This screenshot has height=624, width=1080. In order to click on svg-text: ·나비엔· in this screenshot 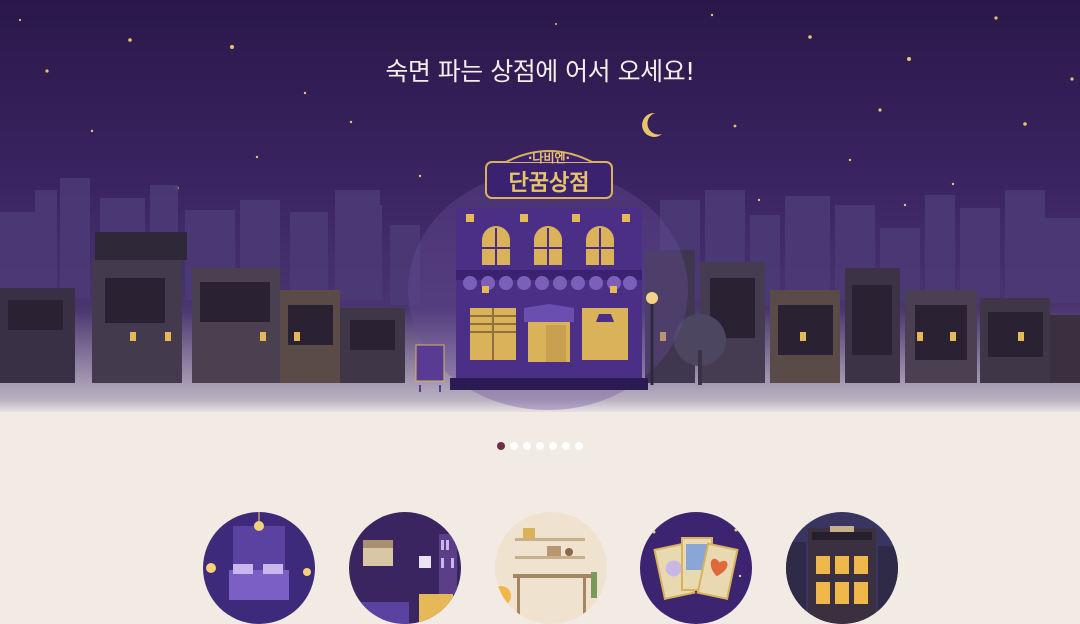, I will do `click(549, 157)`.